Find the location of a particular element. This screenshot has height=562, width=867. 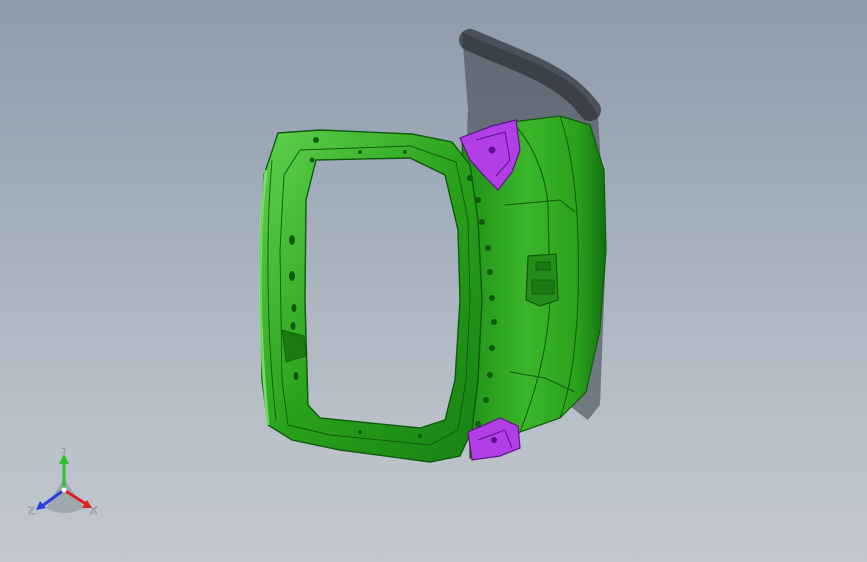

z-axis-label: Z is located at coordinates (31, 511).